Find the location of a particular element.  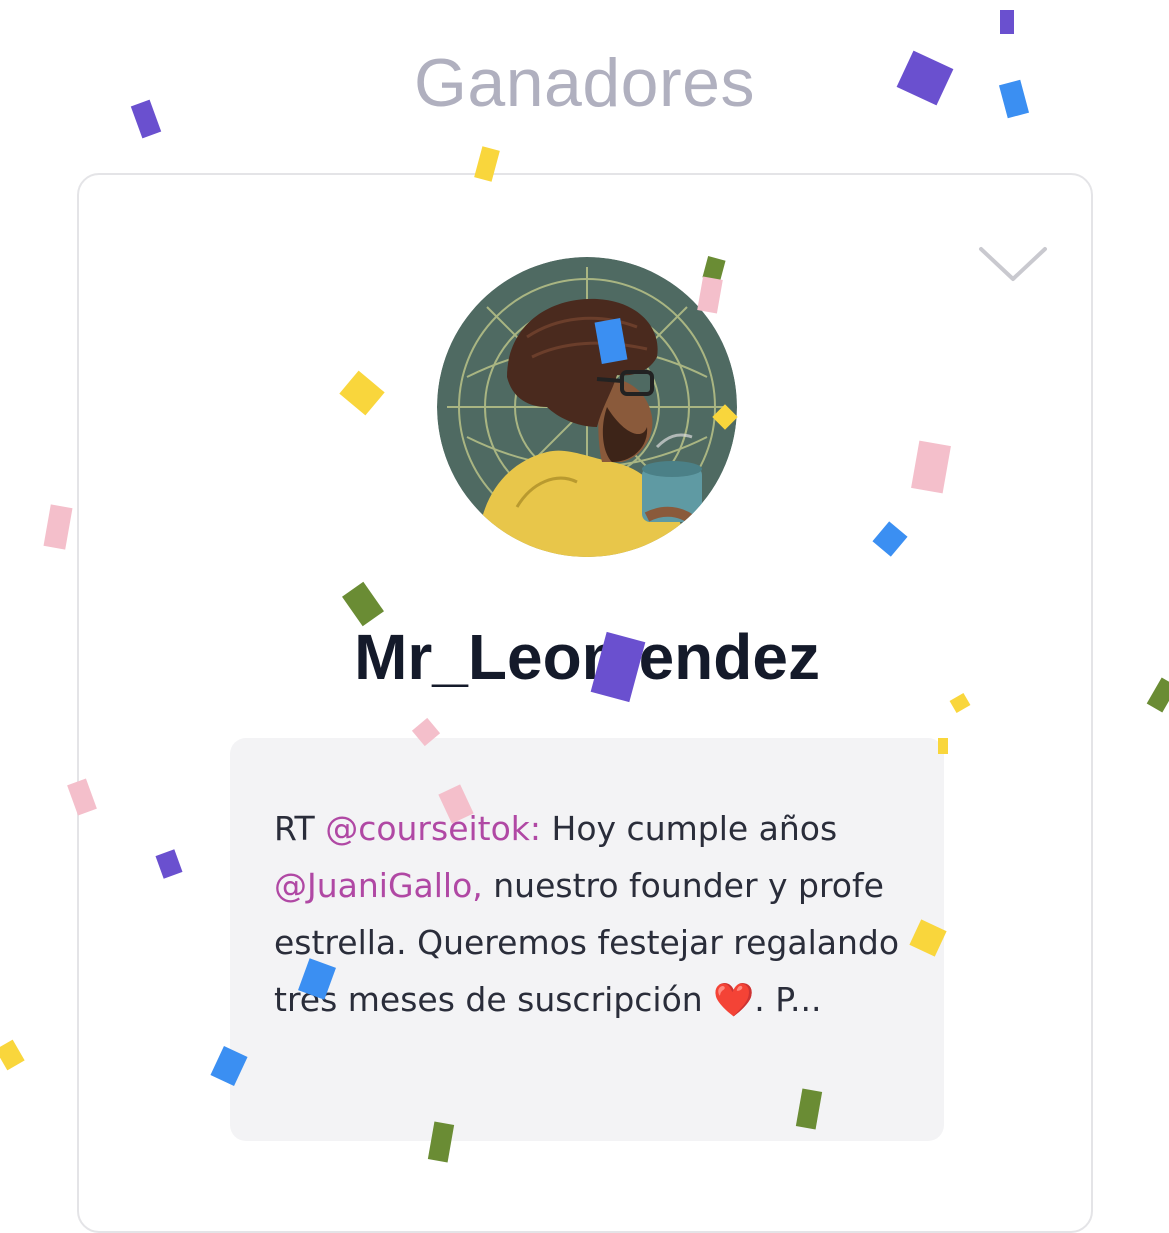

avatar is located at coordinates (587, 407).